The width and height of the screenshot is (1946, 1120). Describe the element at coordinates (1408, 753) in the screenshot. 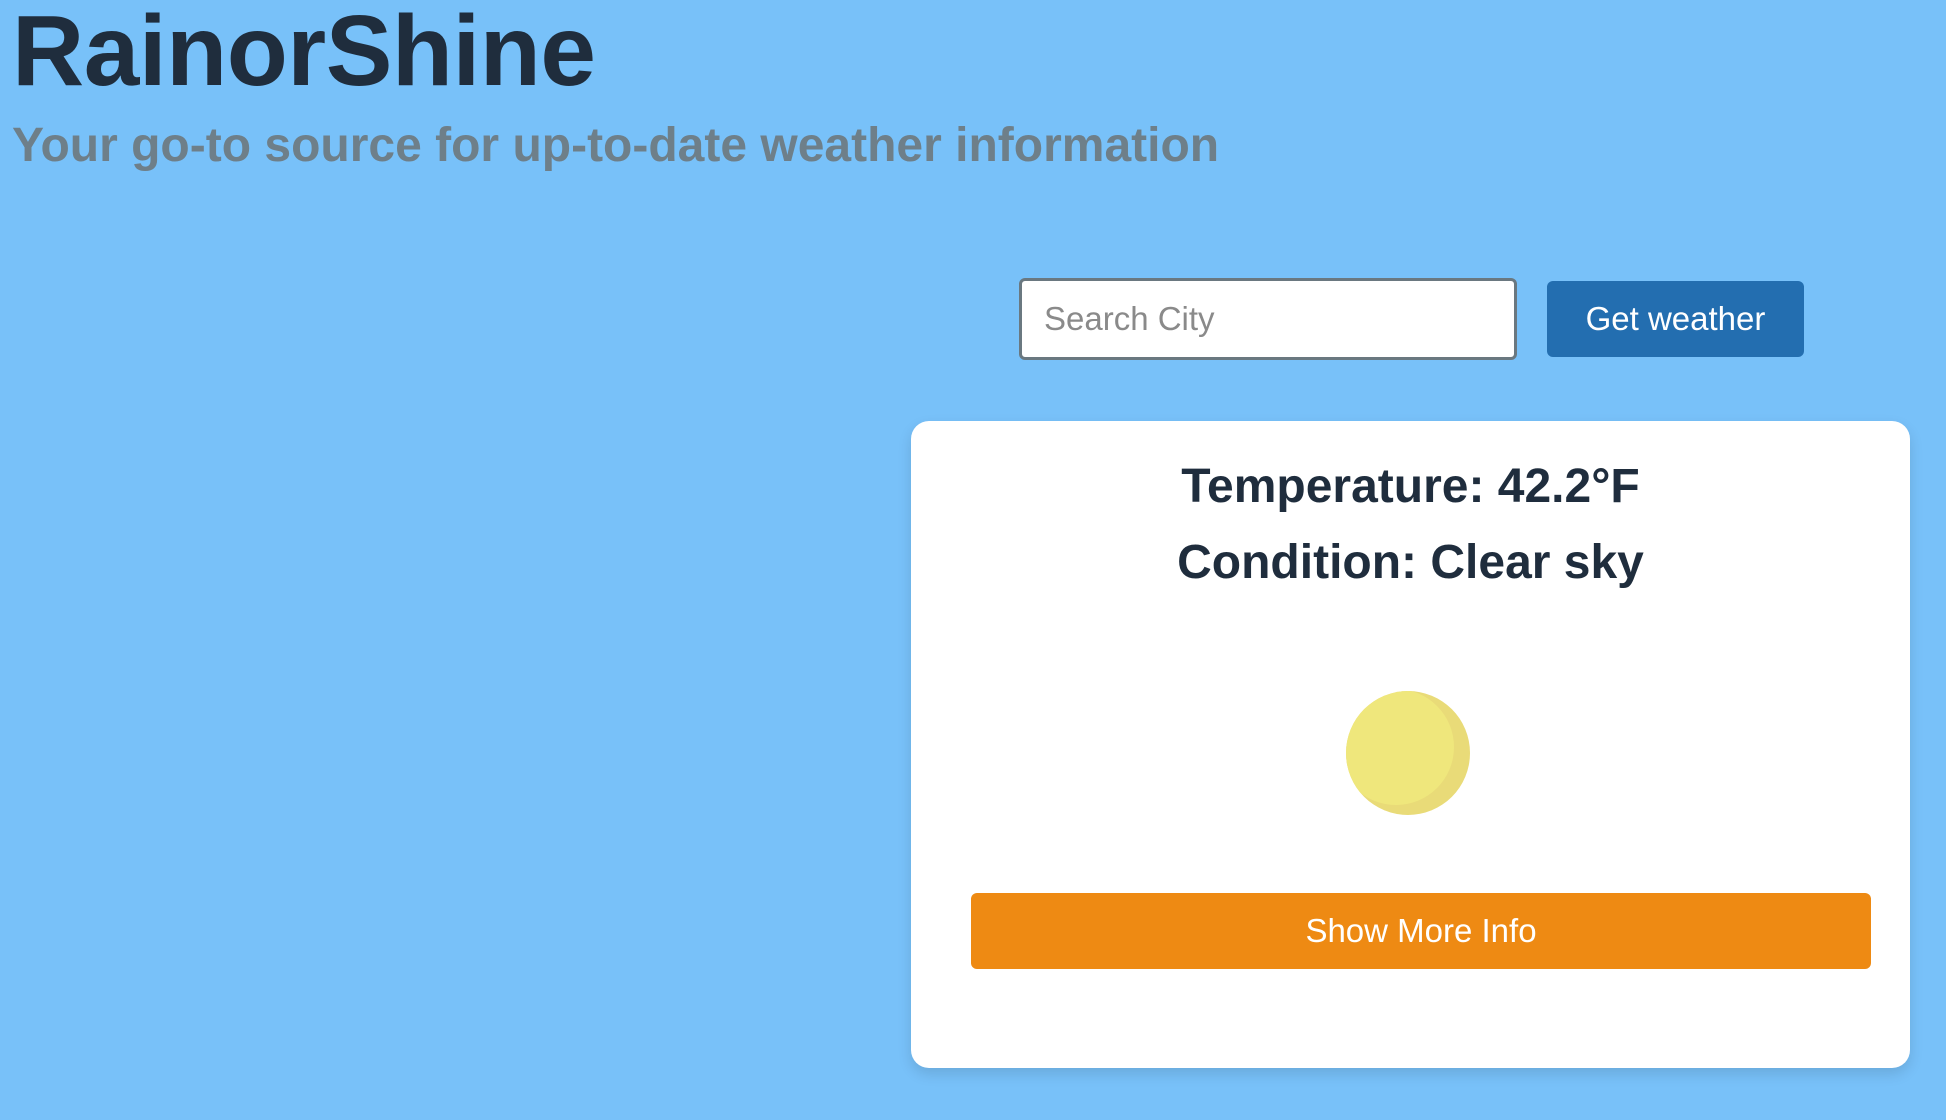

I see `sun-icon` at that location.